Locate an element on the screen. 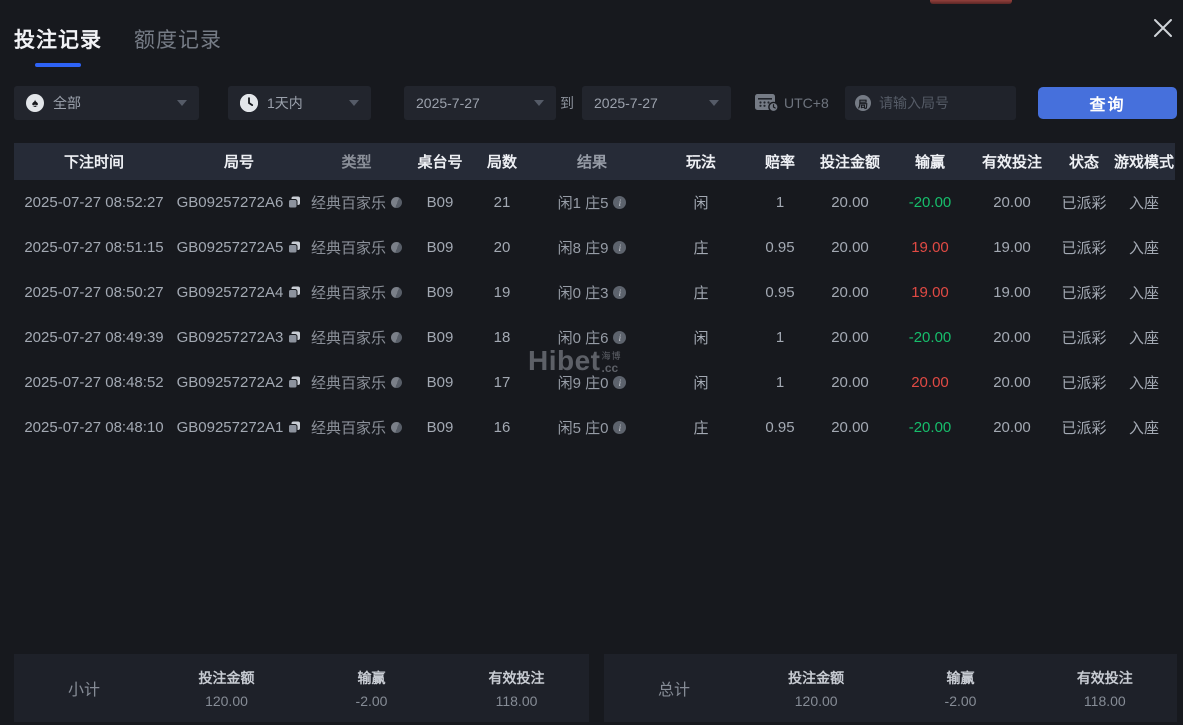  result-cell: 闲0 庄6 i is located at coordinates (592, 337).